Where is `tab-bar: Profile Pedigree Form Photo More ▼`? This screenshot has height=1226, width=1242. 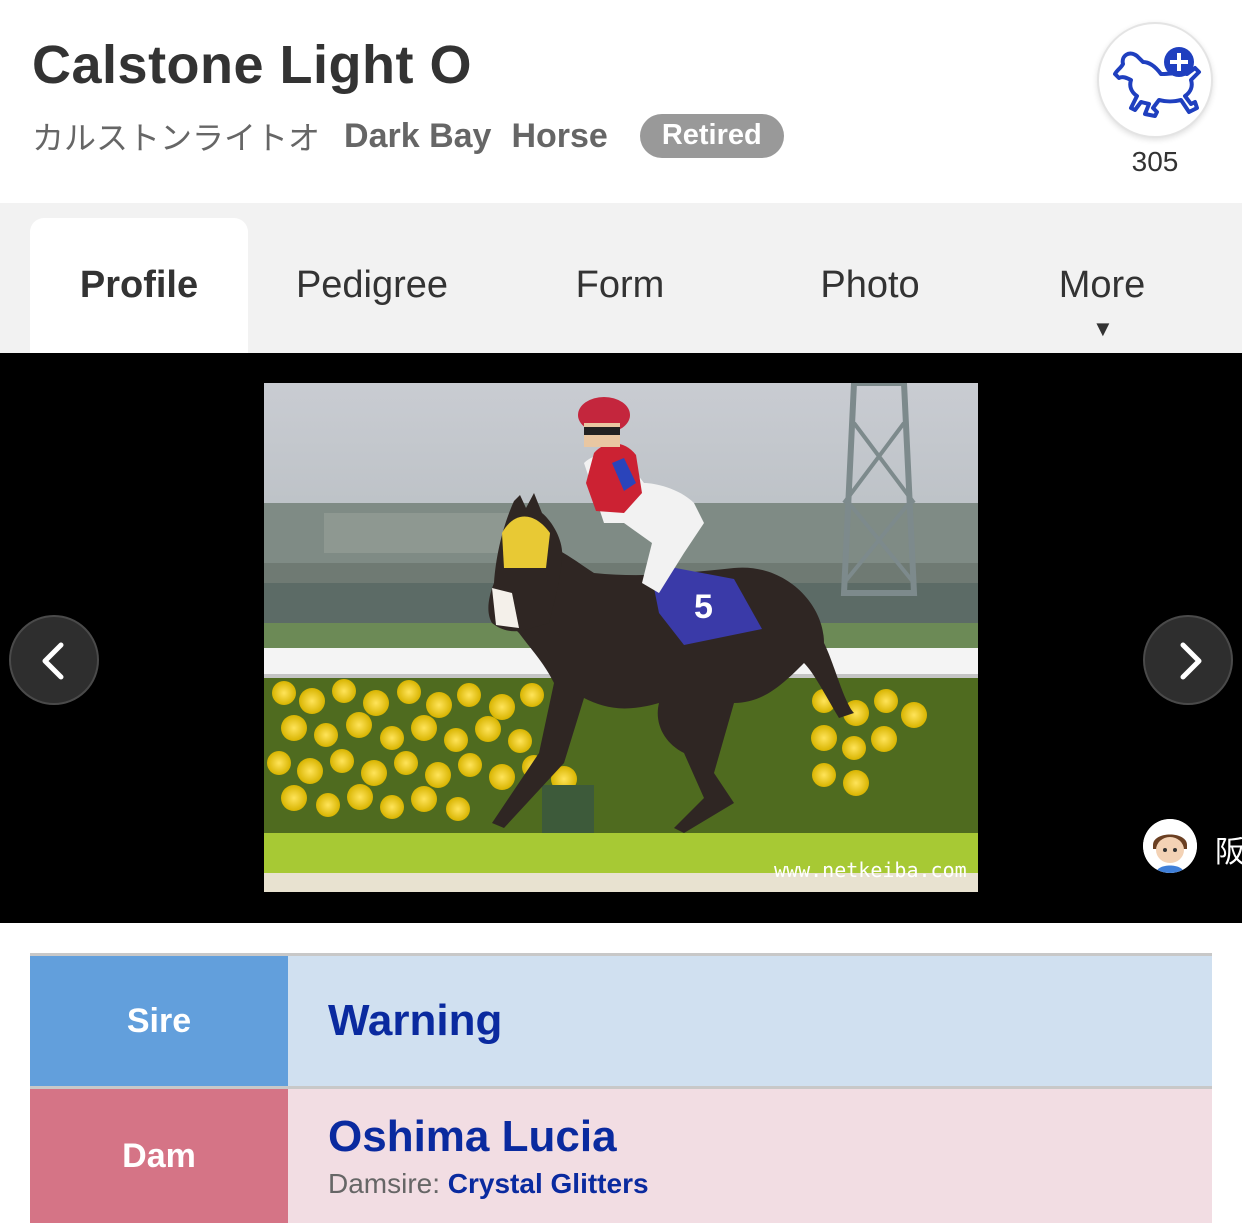 tab-bar: Profile Pedigree Form Photo More ▼ is located at coordinates (621, 278).